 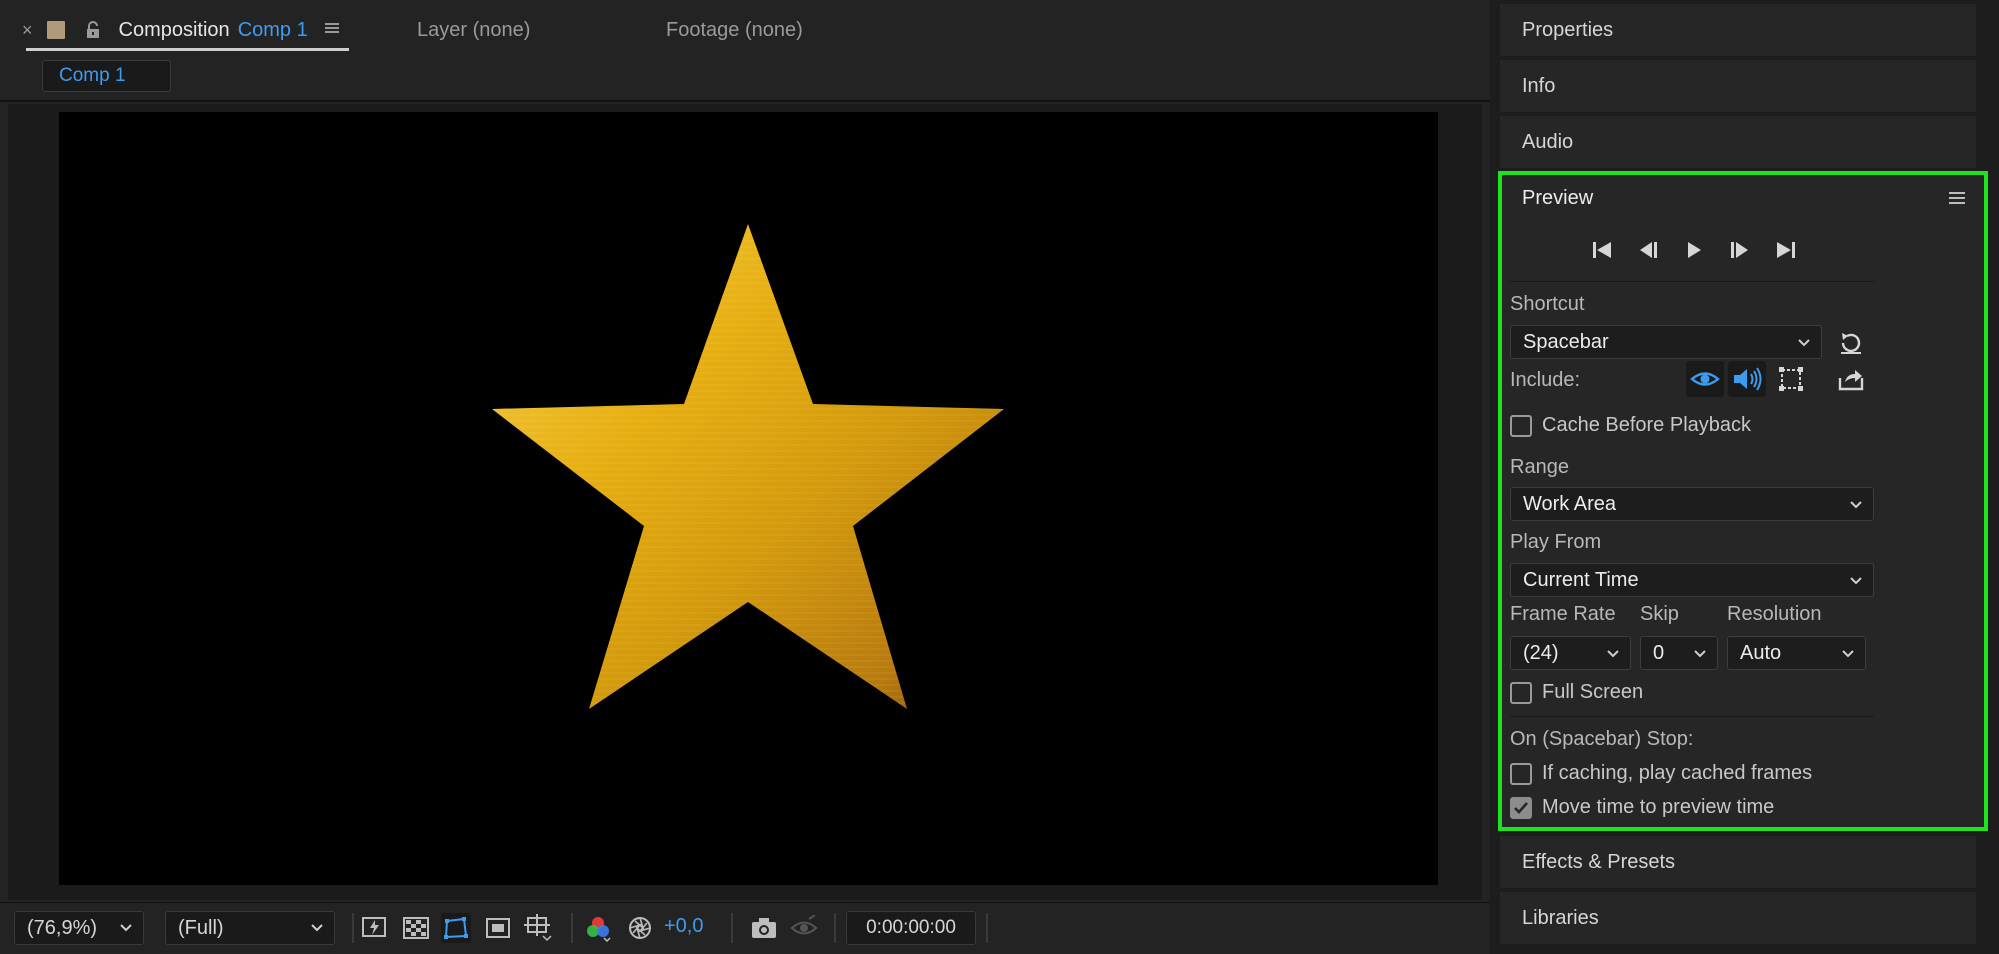 I want to click on checkbox-box-checked, so click(x=1521, y=807).